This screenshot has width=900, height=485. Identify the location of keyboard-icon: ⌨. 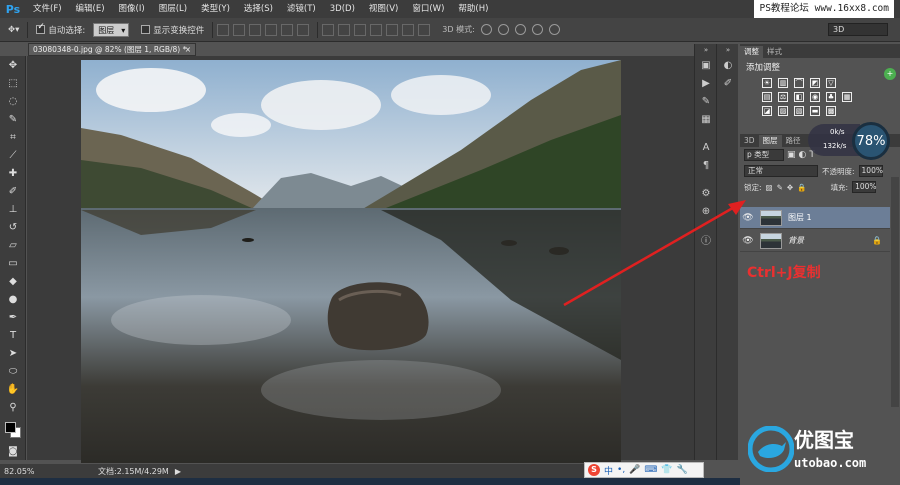
(650, 470).